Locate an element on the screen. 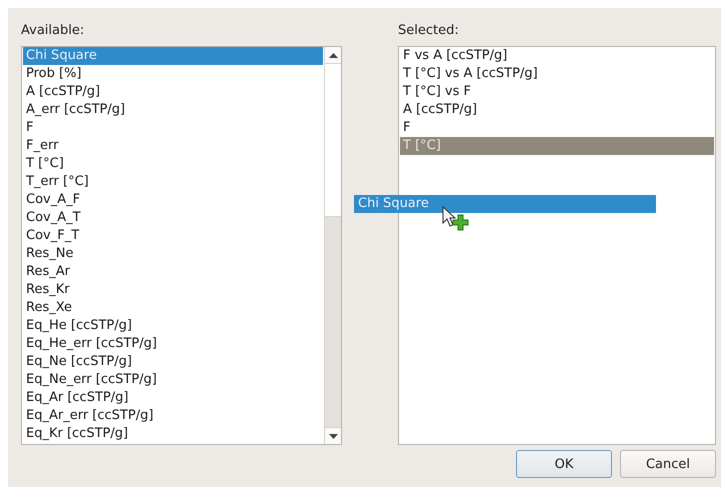 This screenshot has width=721, height=487. available-label: Available: is located at coordinates (53, 31).